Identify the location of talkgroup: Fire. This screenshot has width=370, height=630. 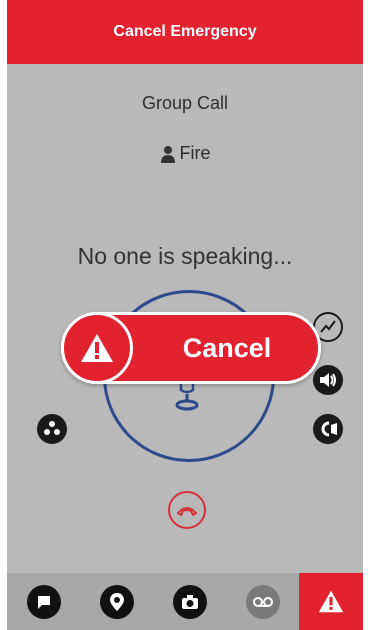
(185, 153).